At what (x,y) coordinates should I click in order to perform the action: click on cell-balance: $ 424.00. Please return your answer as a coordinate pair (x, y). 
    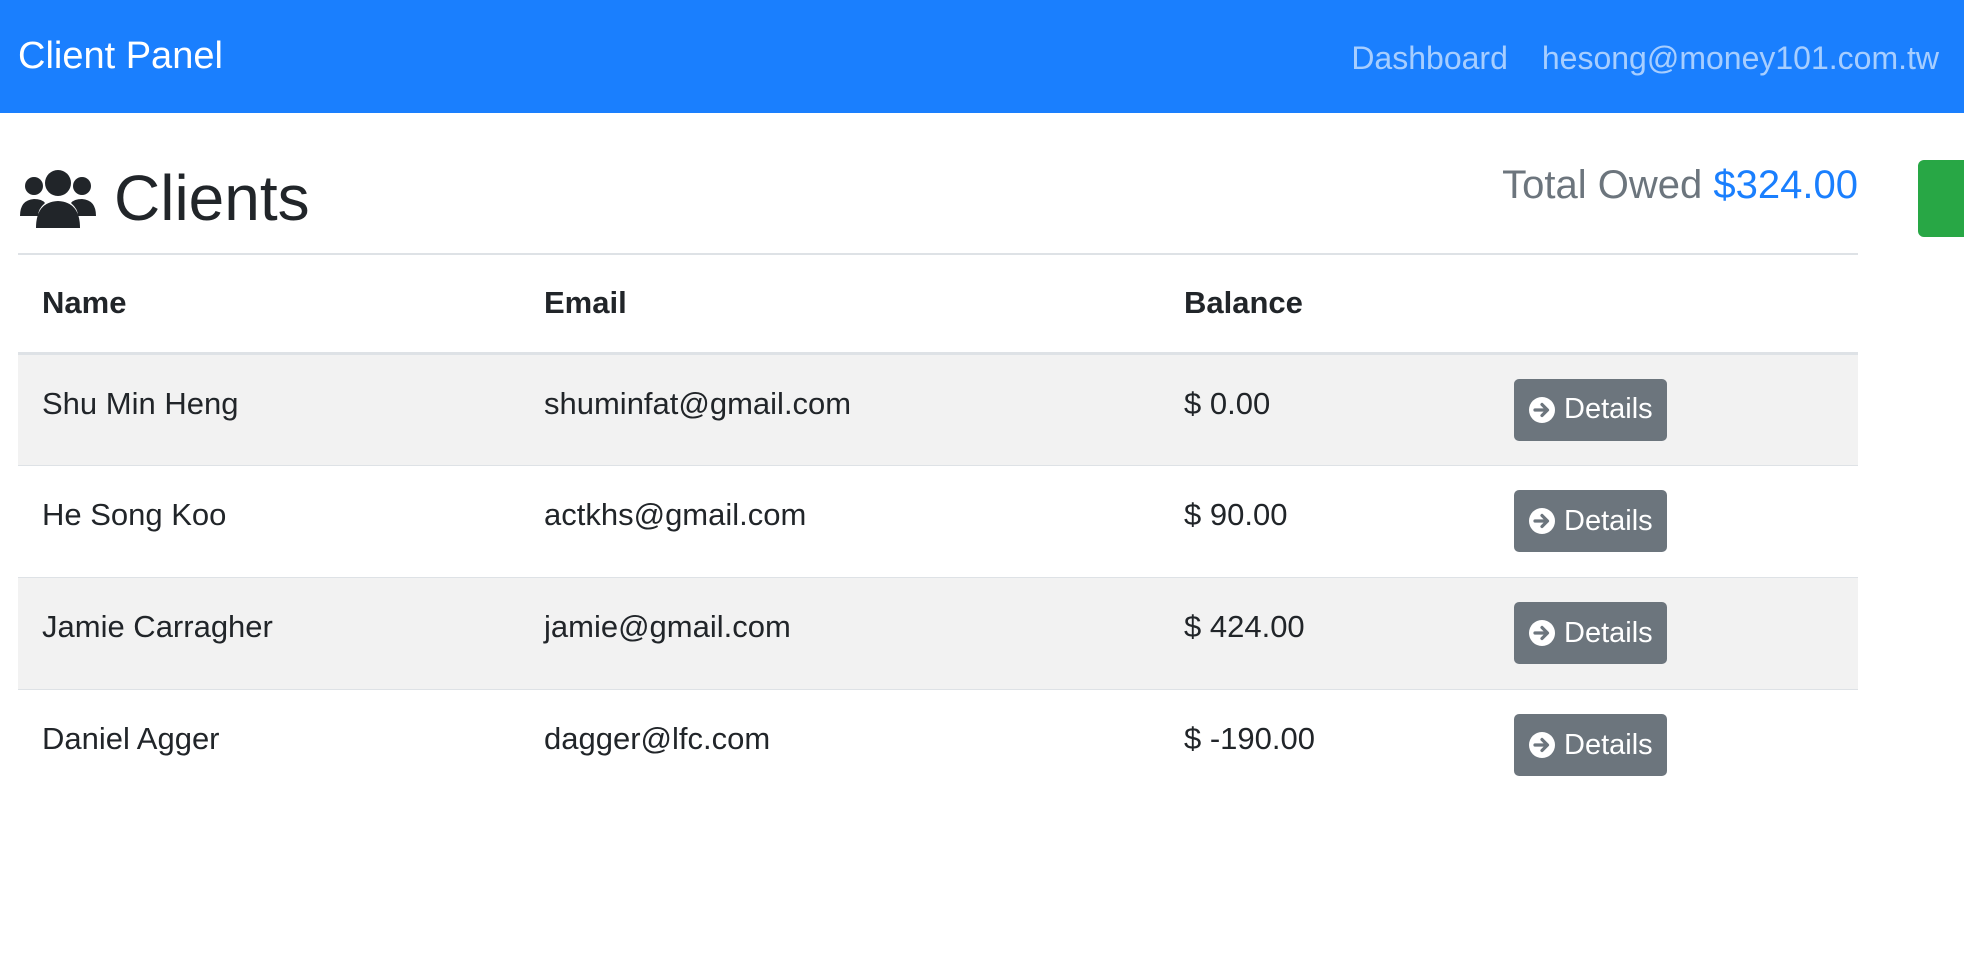
    Looking at the image, I should click on (1325, 633).